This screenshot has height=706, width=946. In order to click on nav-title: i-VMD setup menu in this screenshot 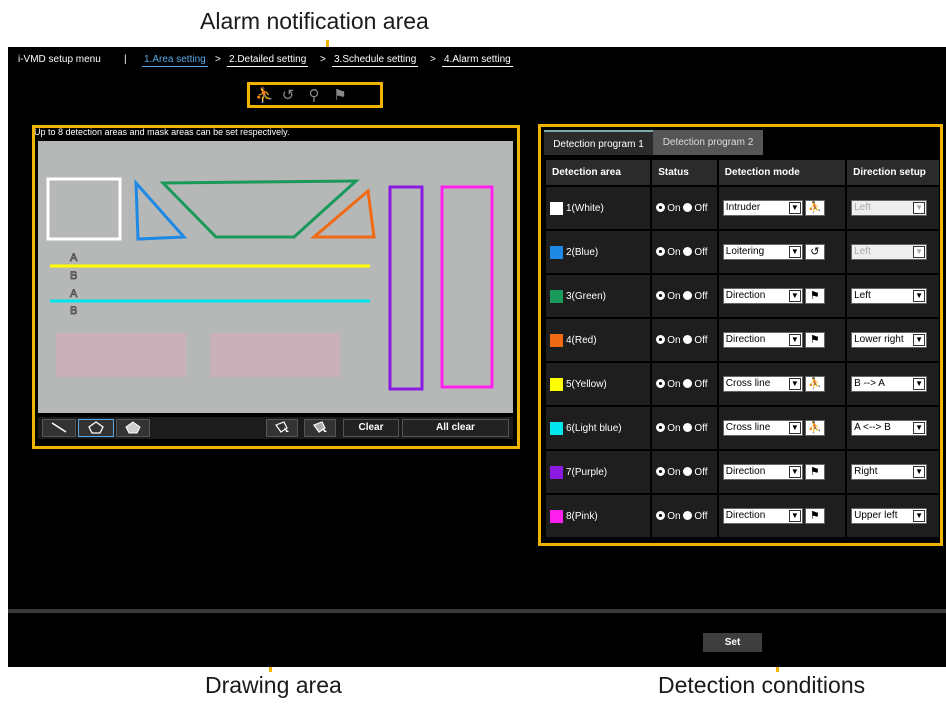, I will do `click(59, 59)`.